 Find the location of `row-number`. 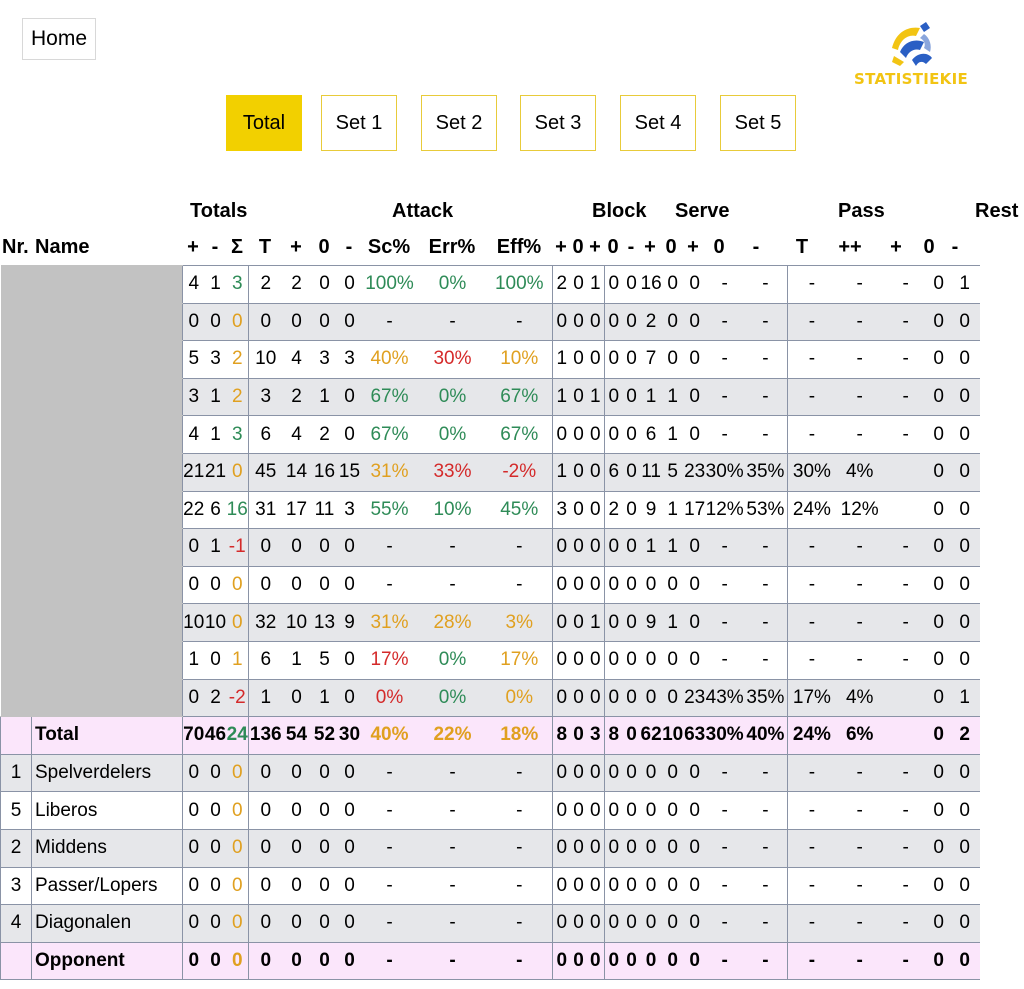

row-number is located at coordinates (16, 359).